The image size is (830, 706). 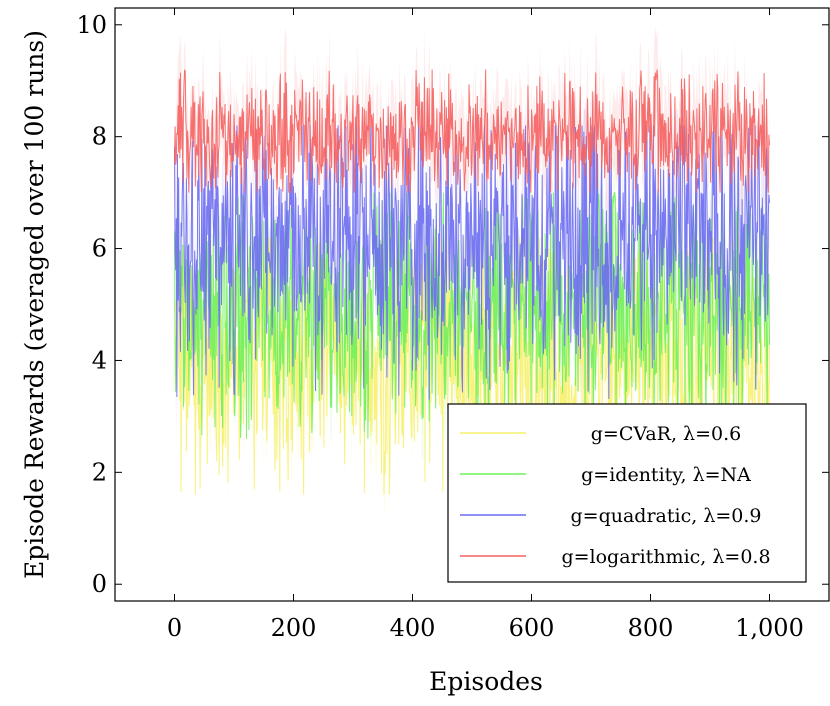 What do you see at coordinates (99, 584) in the screenshot?
I see `y-tick-label: 0` at bounding box center [99, 584].